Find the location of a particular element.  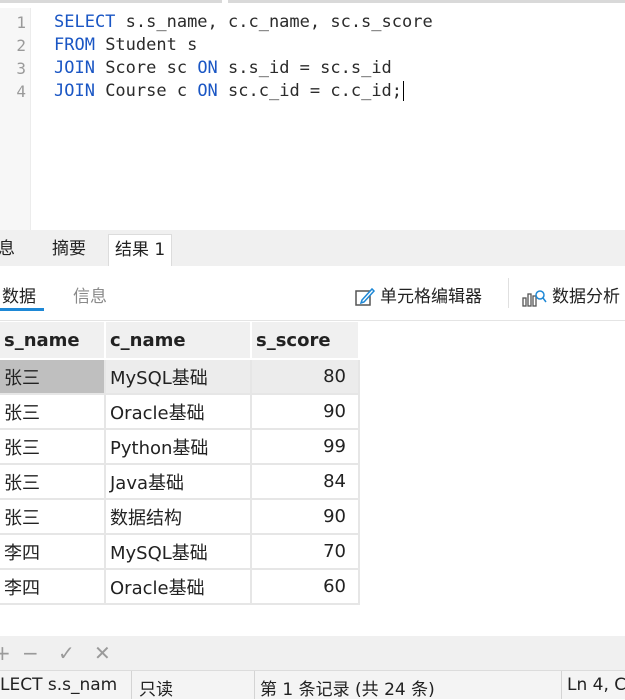

table-row: 李四 Oracle基础 60 is located at coordinates (180, 586).